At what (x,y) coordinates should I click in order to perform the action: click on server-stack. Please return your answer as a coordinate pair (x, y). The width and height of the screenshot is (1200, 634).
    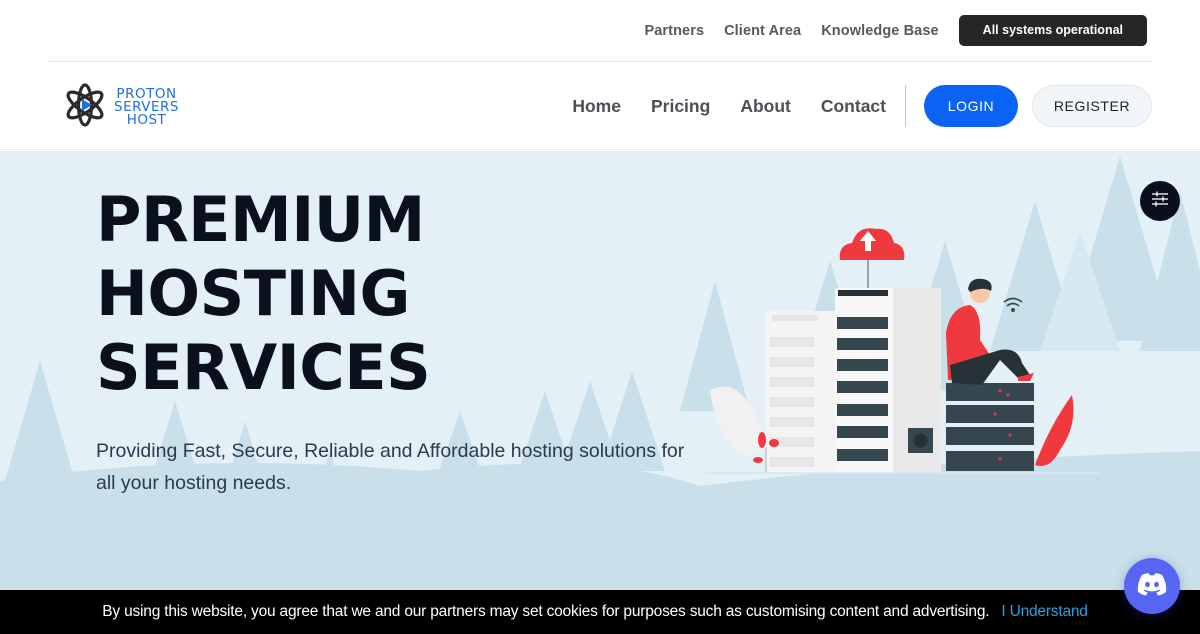
    Looking at the image, I should click on (990, 427).